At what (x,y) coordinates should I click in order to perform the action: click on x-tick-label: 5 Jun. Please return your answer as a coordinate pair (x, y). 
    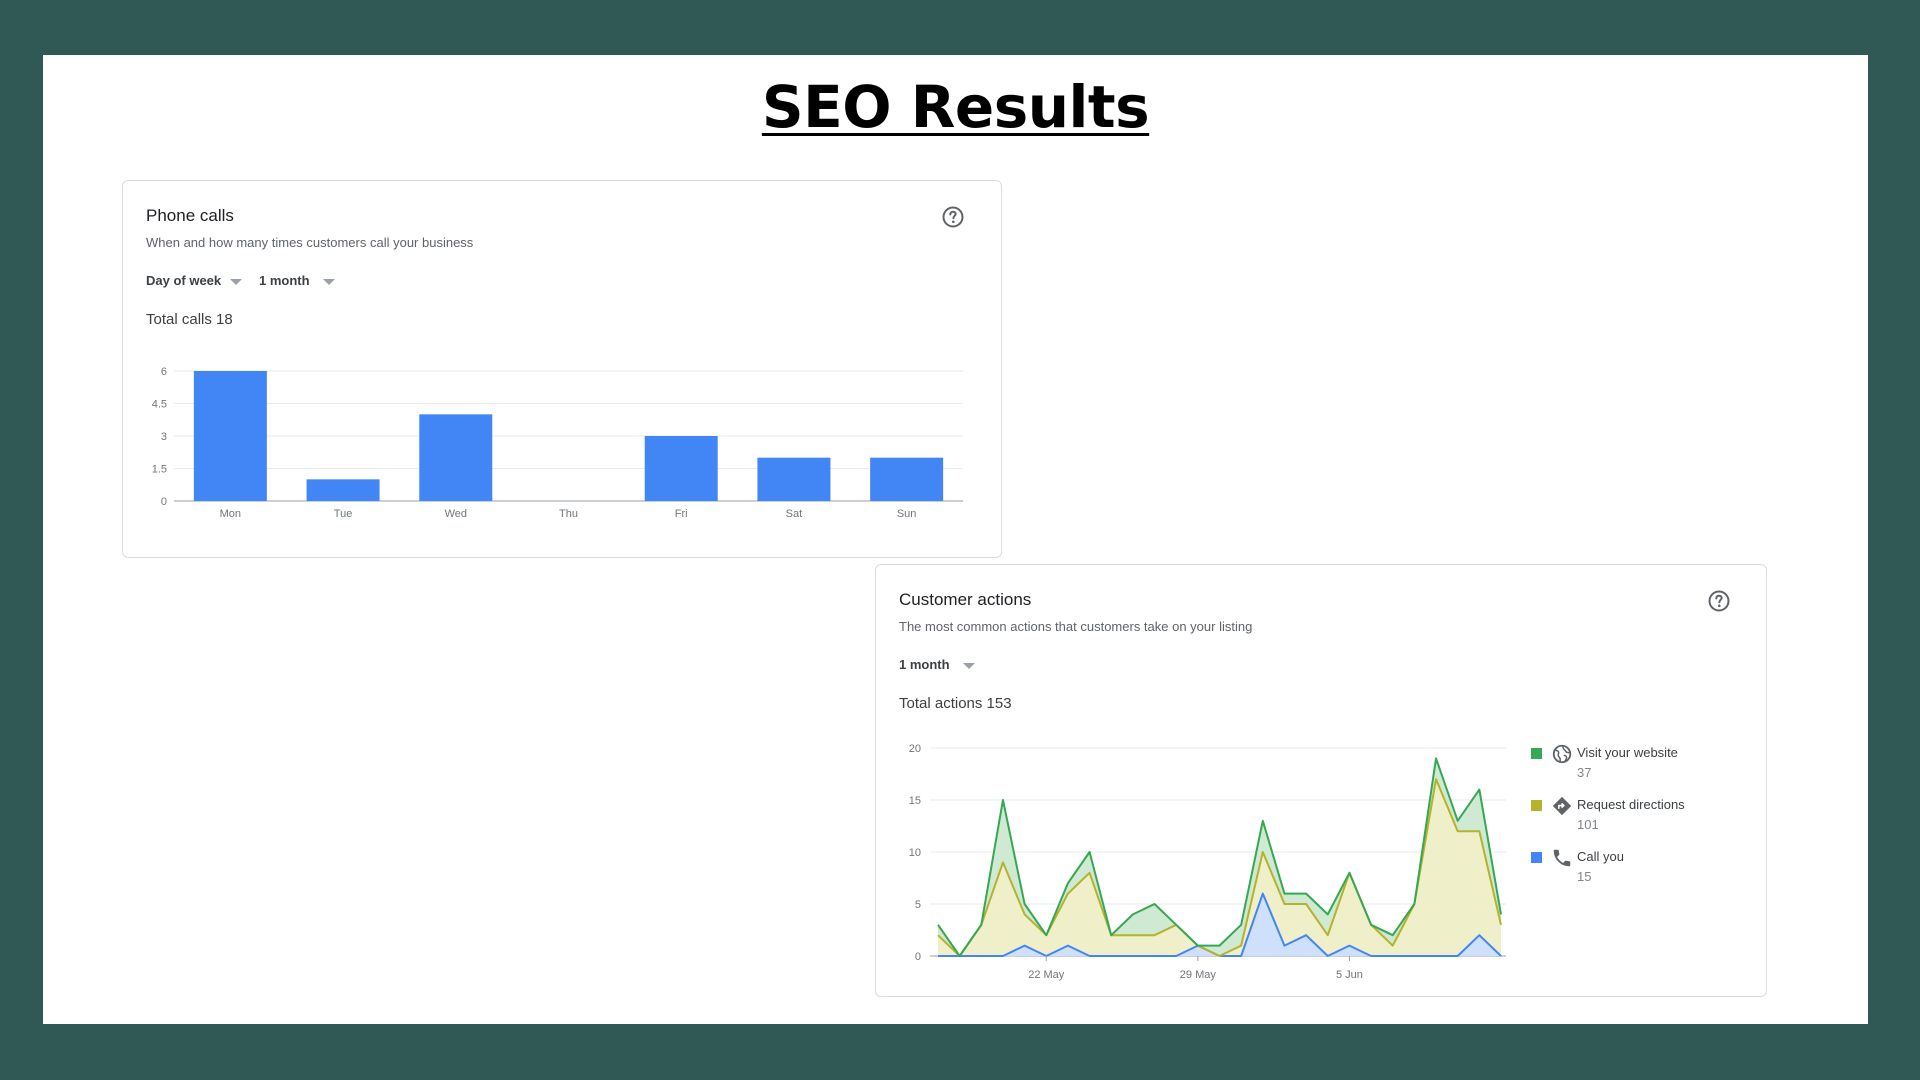
    Looking at the image, I should click on (1349, 975).